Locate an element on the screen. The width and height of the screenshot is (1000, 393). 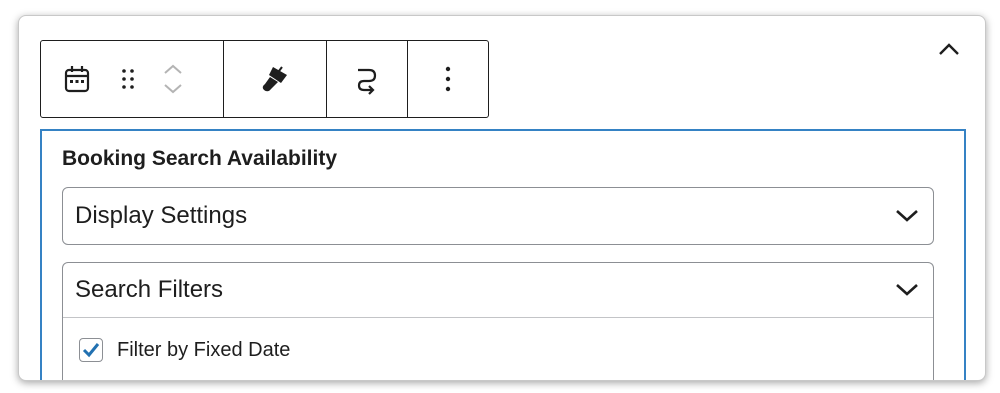
filter-fixed-date-checkbox is located at coordinates (91, 350).